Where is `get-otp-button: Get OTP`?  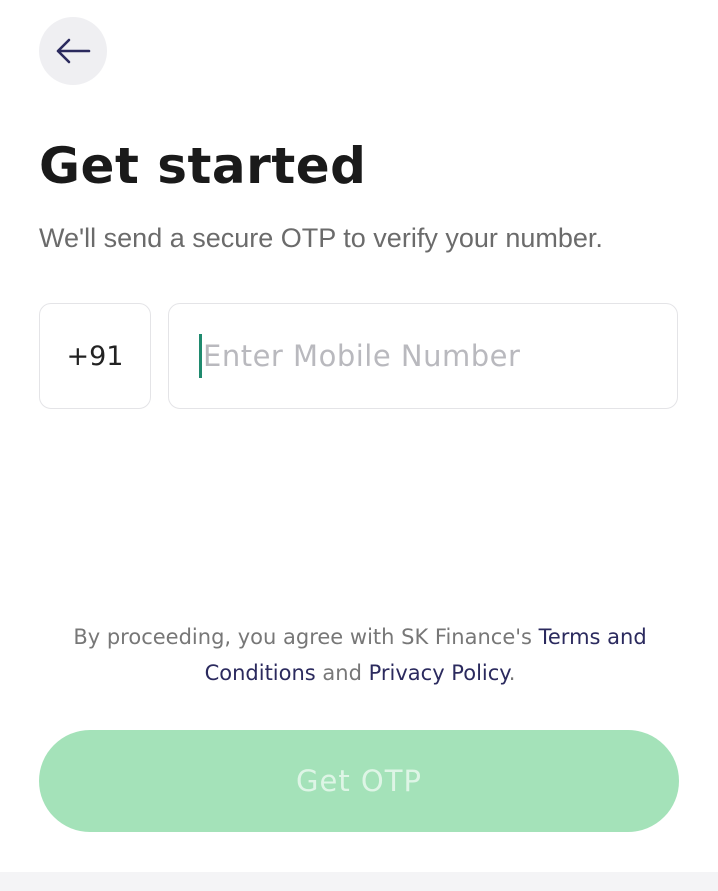
get-otp-button: Get OTP is located at coordinates (359, 781).